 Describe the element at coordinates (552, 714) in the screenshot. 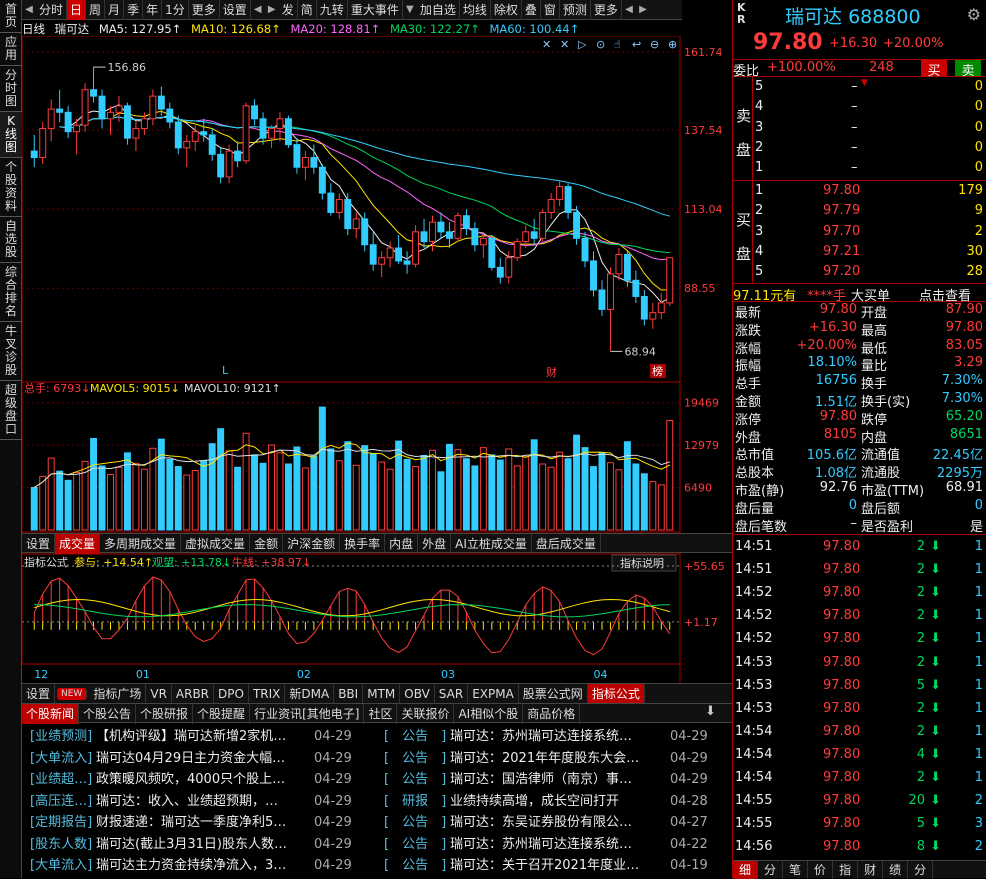

I see `news-tab-8: 商品价格` at that location.